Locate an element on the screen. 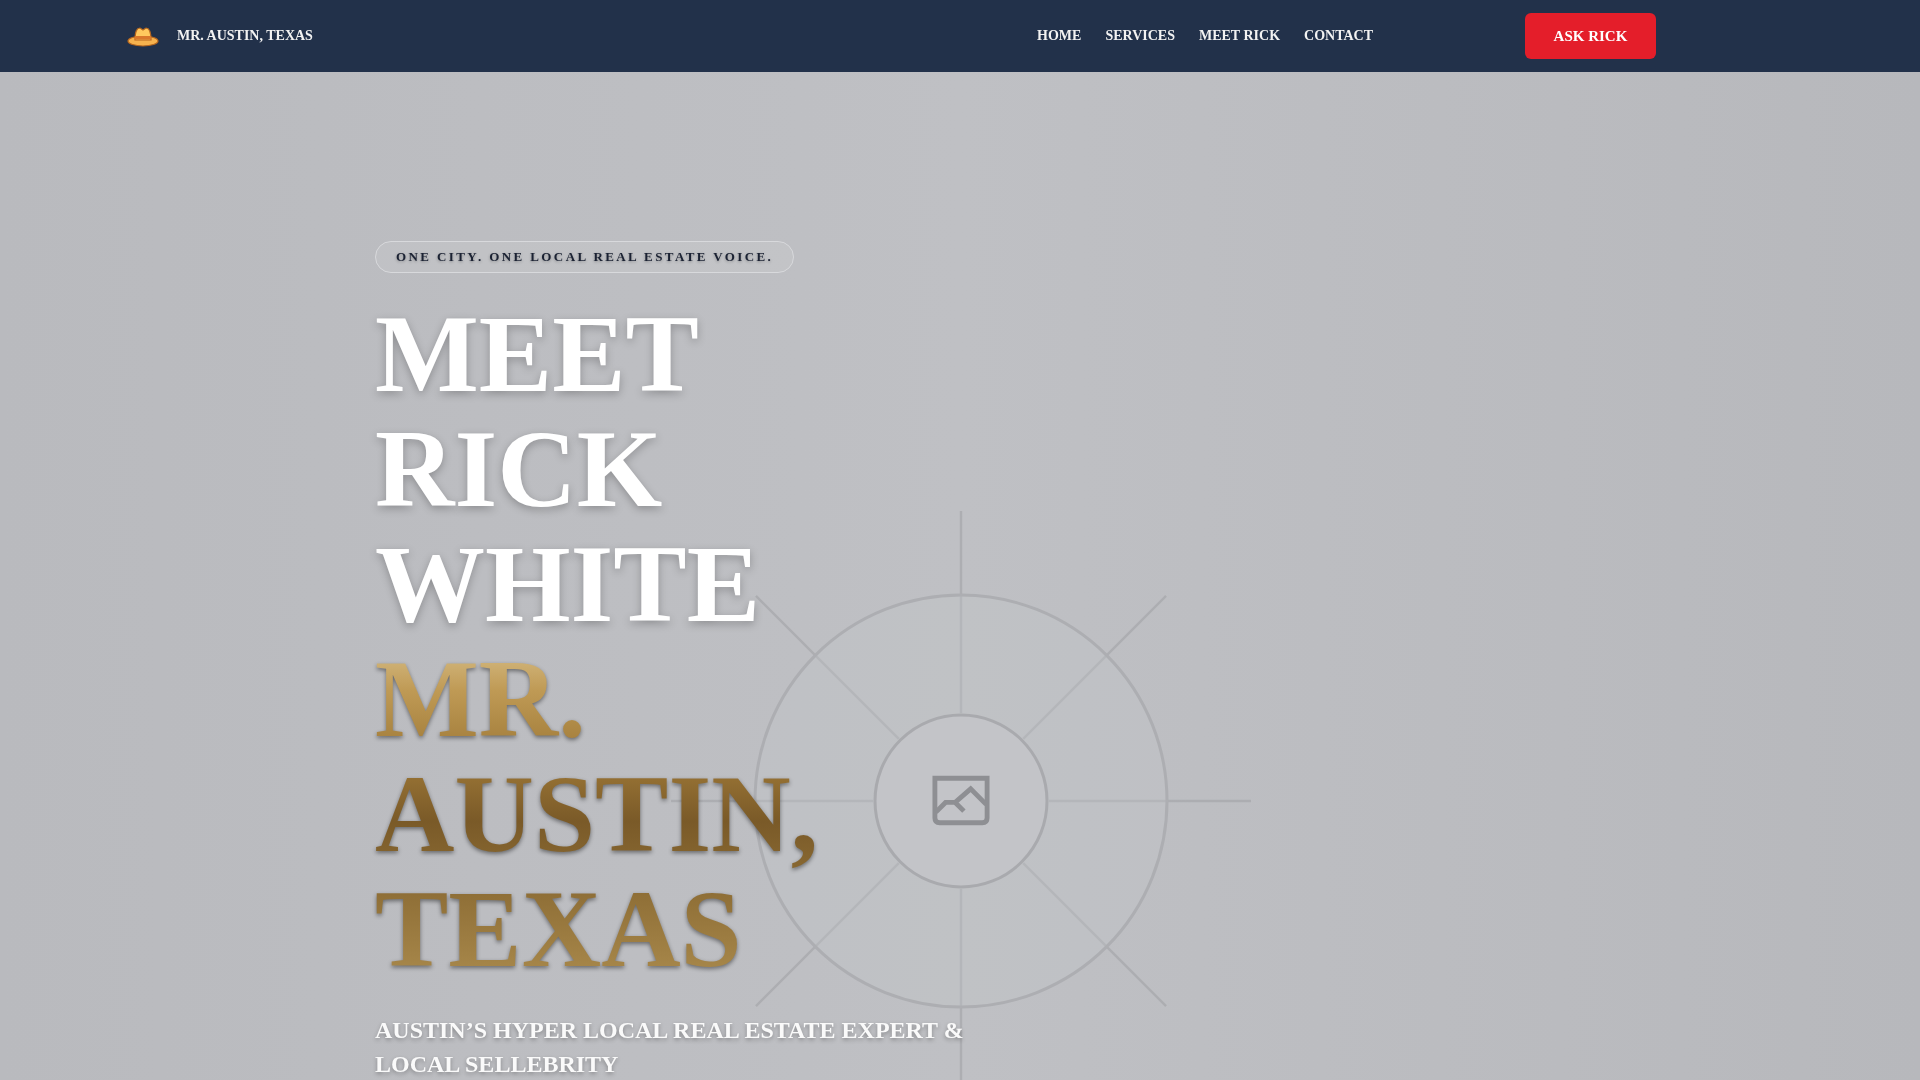  nav-link: MEET RICK is located at coordinates (1240, 36).